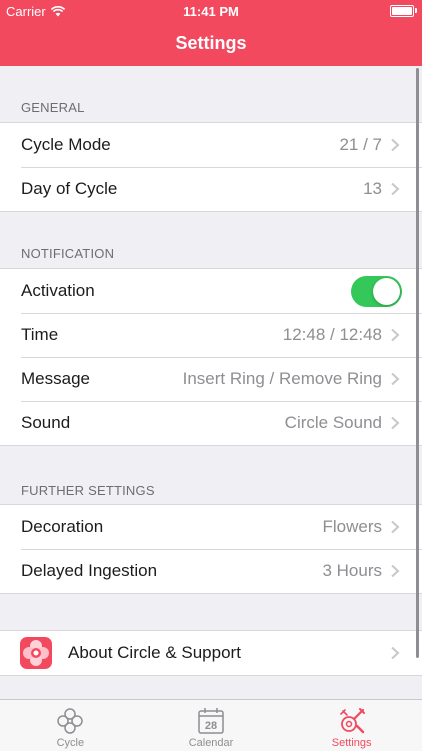  I want to click on tab-calendar: 28 Calendar, so click(211, 725).